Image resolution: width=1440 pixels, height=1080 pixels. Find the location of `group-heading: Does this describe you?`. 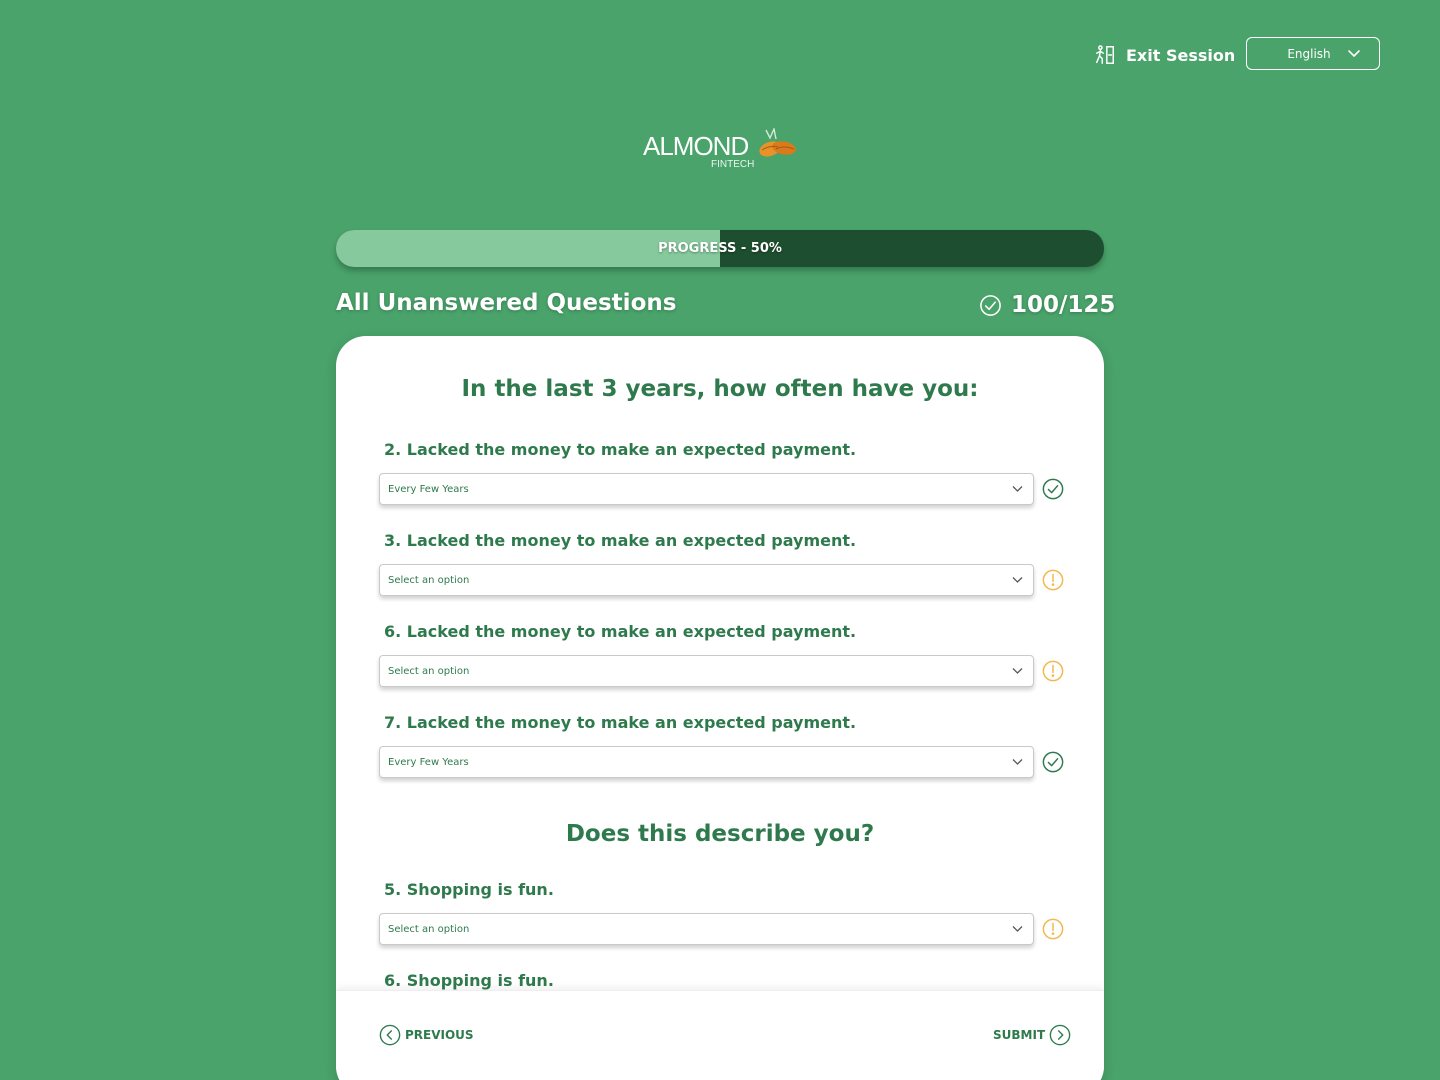

group-heading: Does this describe you? is located at coordinates (720, 834).